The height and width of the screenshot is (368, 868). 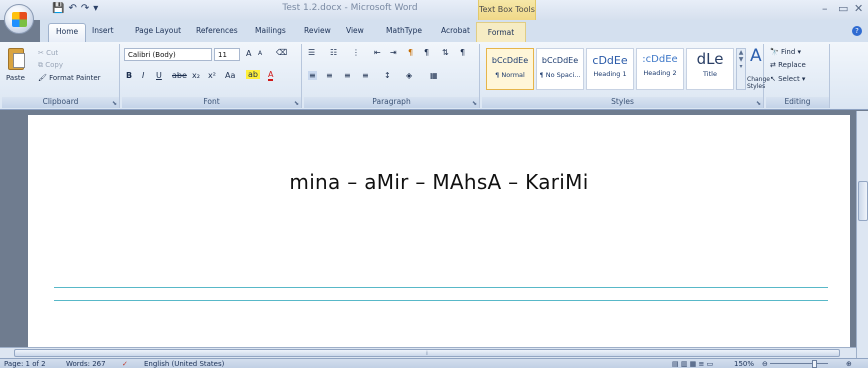 I want to click on word-count: Words: 267, so click(x=86, y=363).